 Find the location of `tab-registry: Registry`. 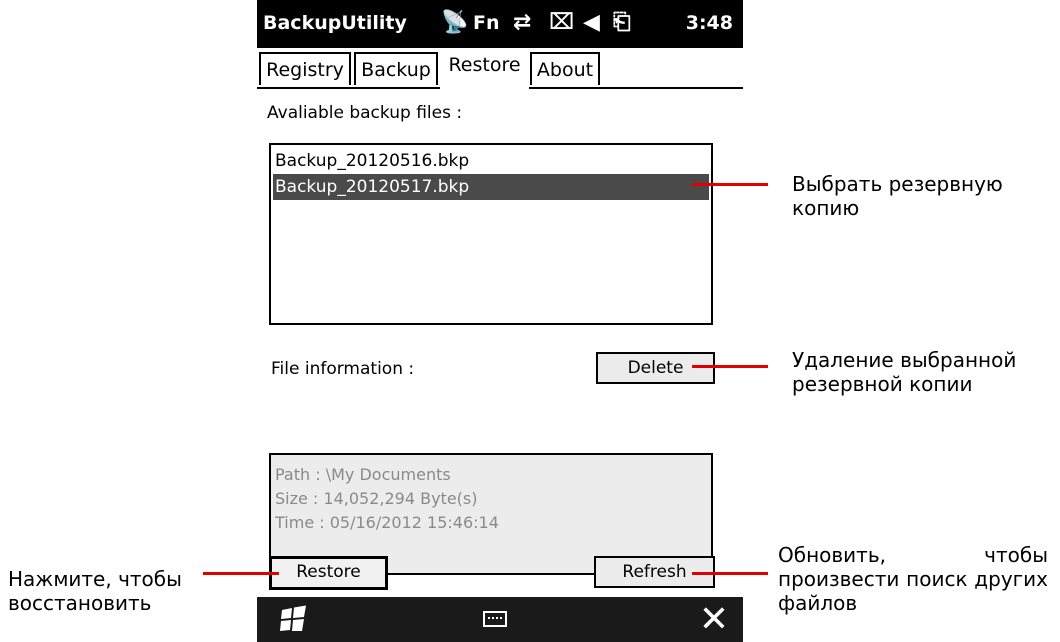

tab-registry: Registry is located at coordinates (305, 68).